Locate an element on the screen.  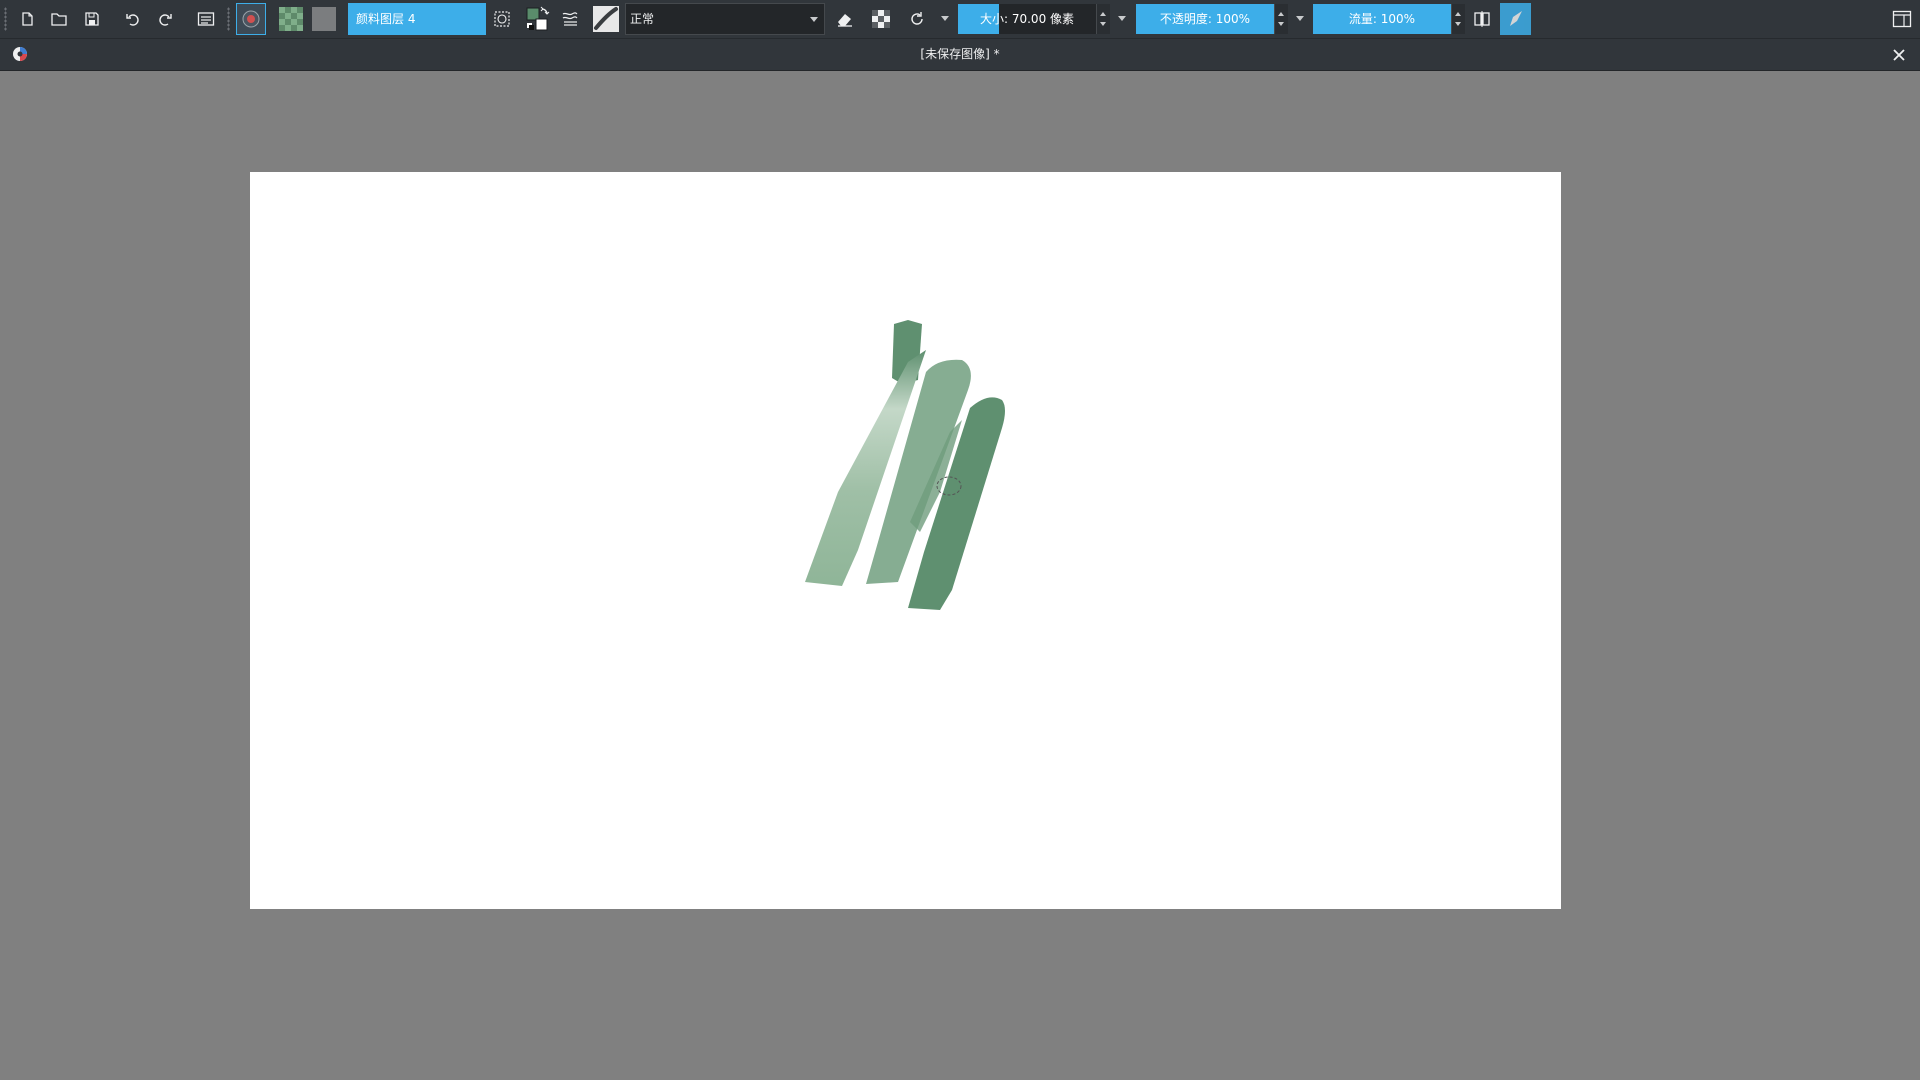
brush-size-label: 大小: is located at coordinates (994, 19).